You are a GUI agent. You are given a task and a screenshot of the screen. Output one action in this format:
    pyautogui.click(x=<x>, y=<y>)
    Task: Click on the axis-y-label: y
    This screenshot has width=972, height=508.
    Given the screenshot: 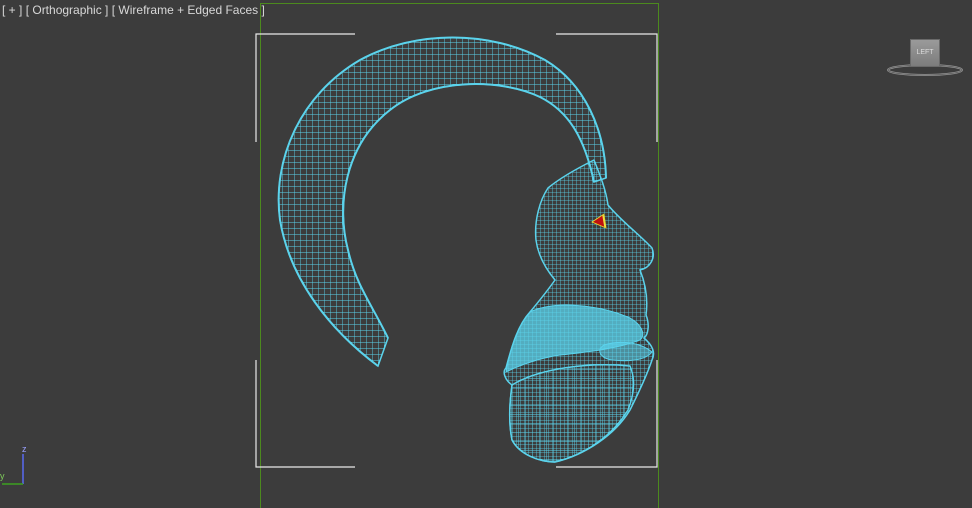 What is the action you would take?
    pyautogui.click(x=2, y=476)
    